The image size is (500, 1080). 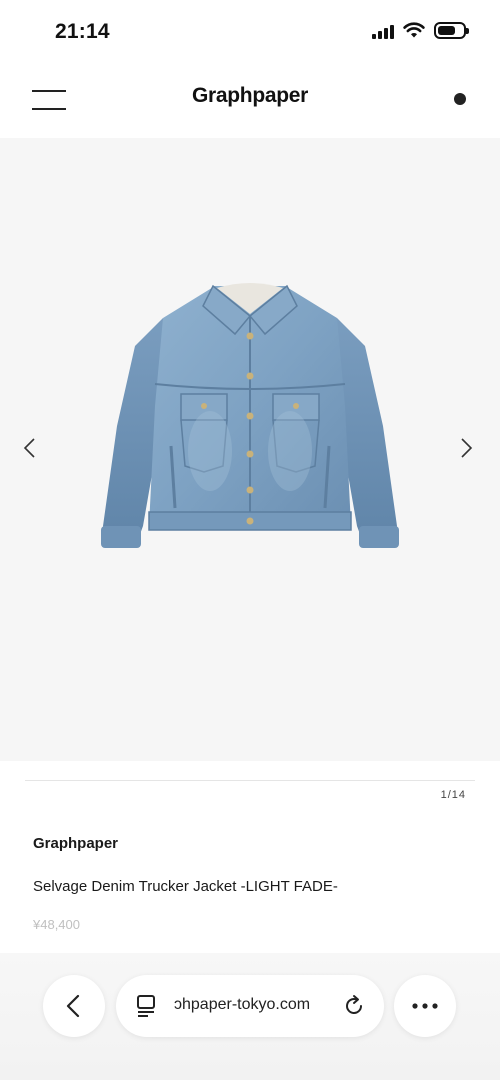 I want to click on cart-dot-icon, so click(x=460, y=99).